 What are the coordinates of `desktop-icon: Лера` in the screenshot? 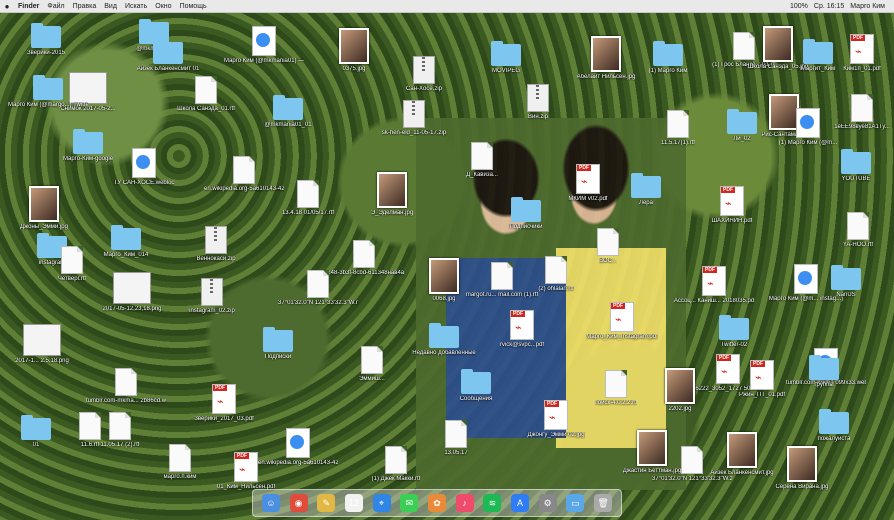 It's located at (646, 190).